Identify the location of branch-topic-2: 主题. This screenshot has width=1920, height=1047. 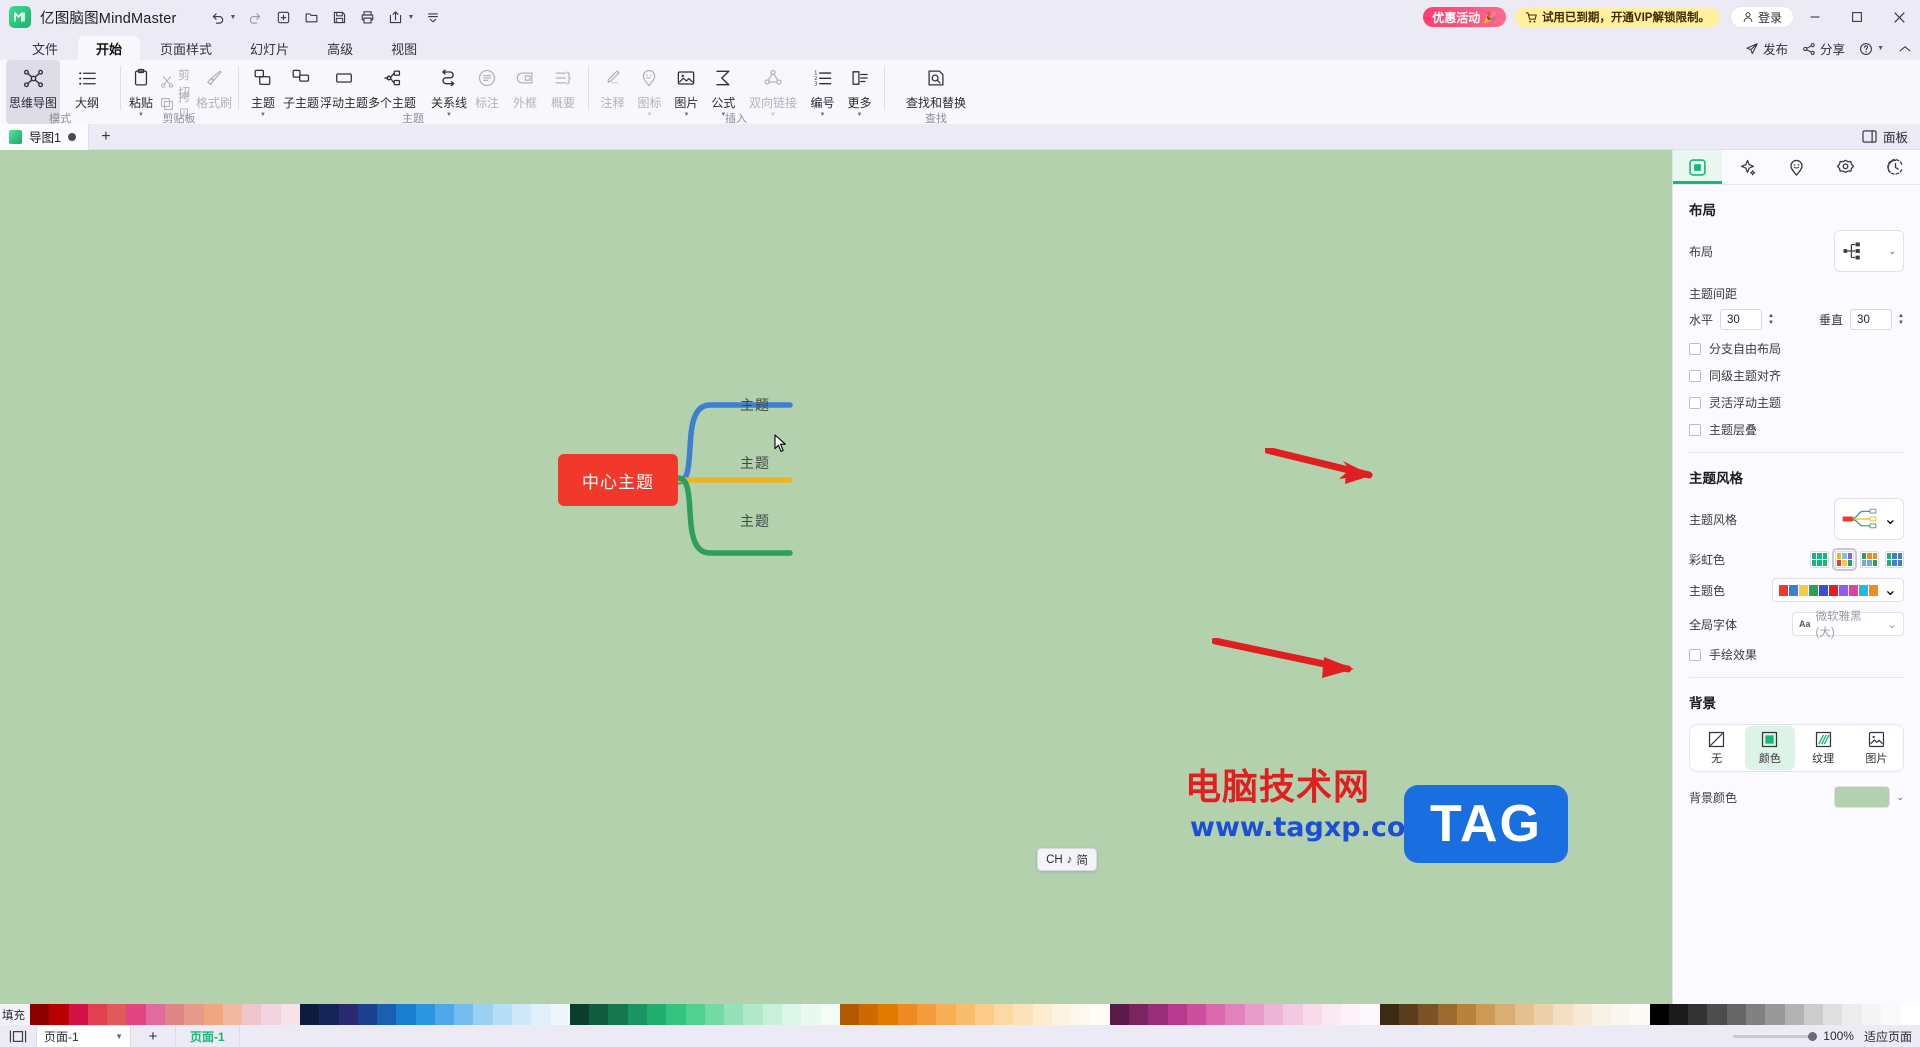
(755, 463).